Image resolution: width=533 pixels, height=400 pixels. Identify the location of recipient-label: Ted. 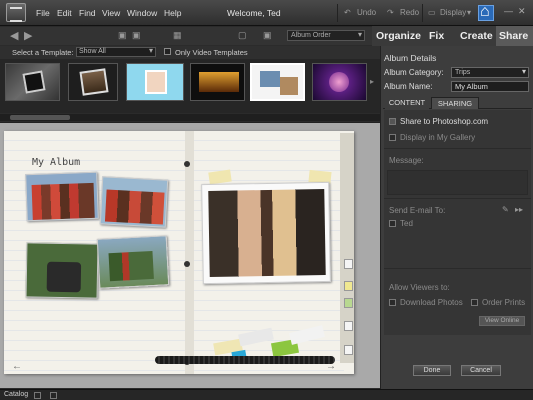
(406, 223).